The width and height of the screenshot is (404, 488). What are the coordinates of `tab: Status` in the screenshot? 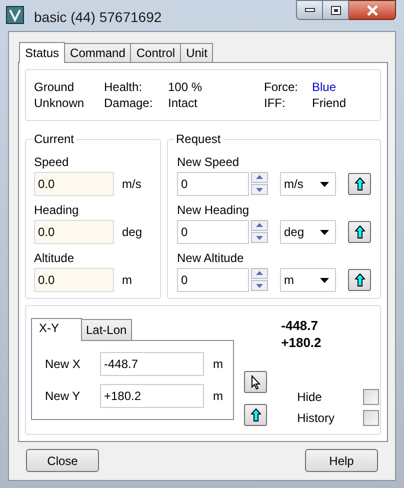 It's located at (42, 52).